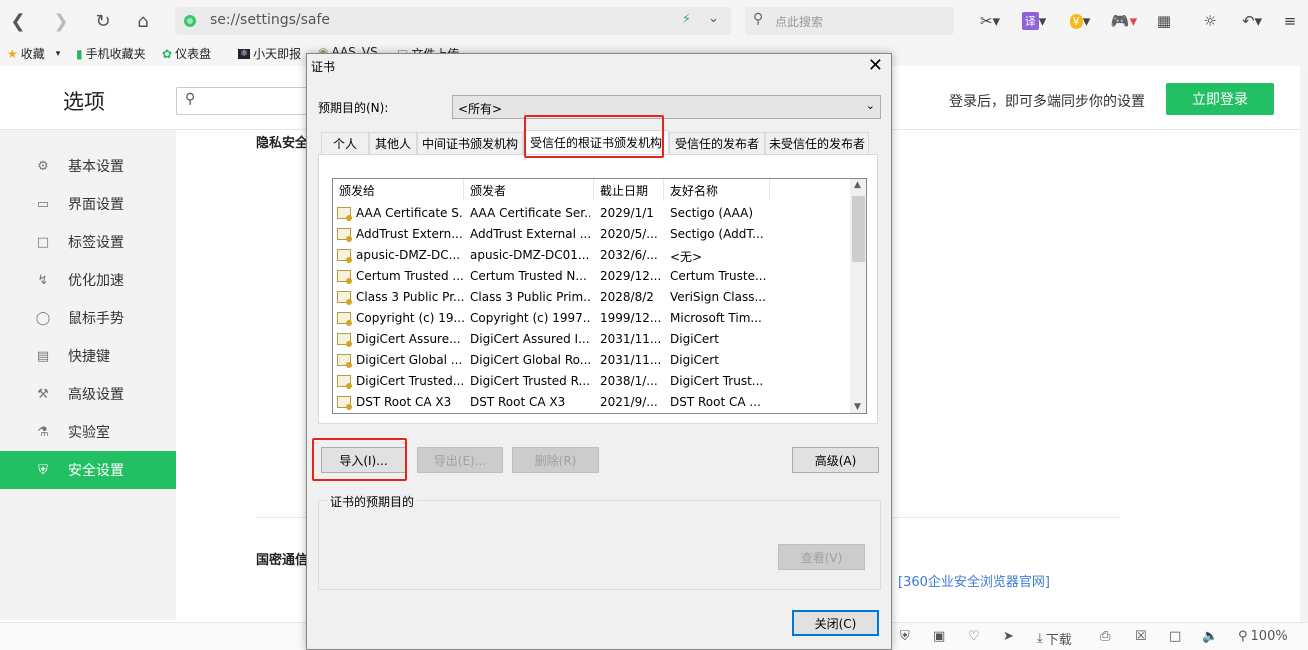 Image resolution: width=1308 pixels, height=650 pixels. I want to click on url-text: se://settings/safe, so click(270, 20).